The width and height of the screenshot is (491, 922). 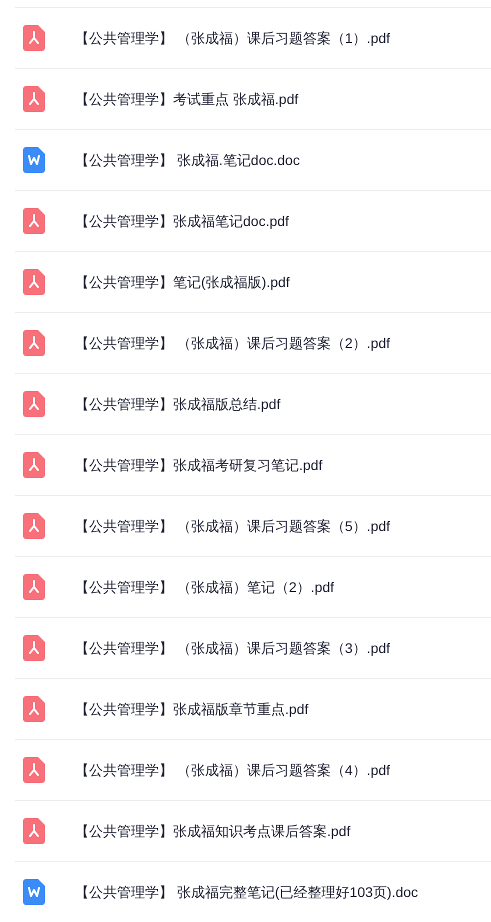 I want to click on file-name: 【公共管理学】笔记(张成福版).pdf, so click(x=182, y=282).